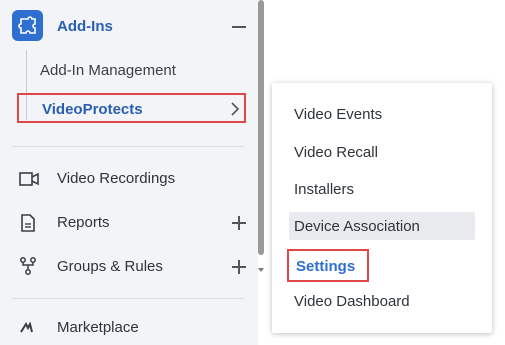 The width and height of the screenshot is (505, 345). Describe the element at coordinates (27, 25) in the screenshot. I see `puzzle-icon` at that location.